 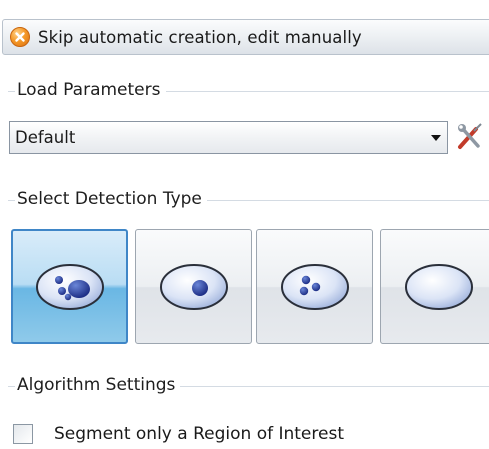 What do you see at coordinates (109, 199) in the screenshot?
I see `detection-type-heading: Select Detection Type` at bounding box center [109, 199].